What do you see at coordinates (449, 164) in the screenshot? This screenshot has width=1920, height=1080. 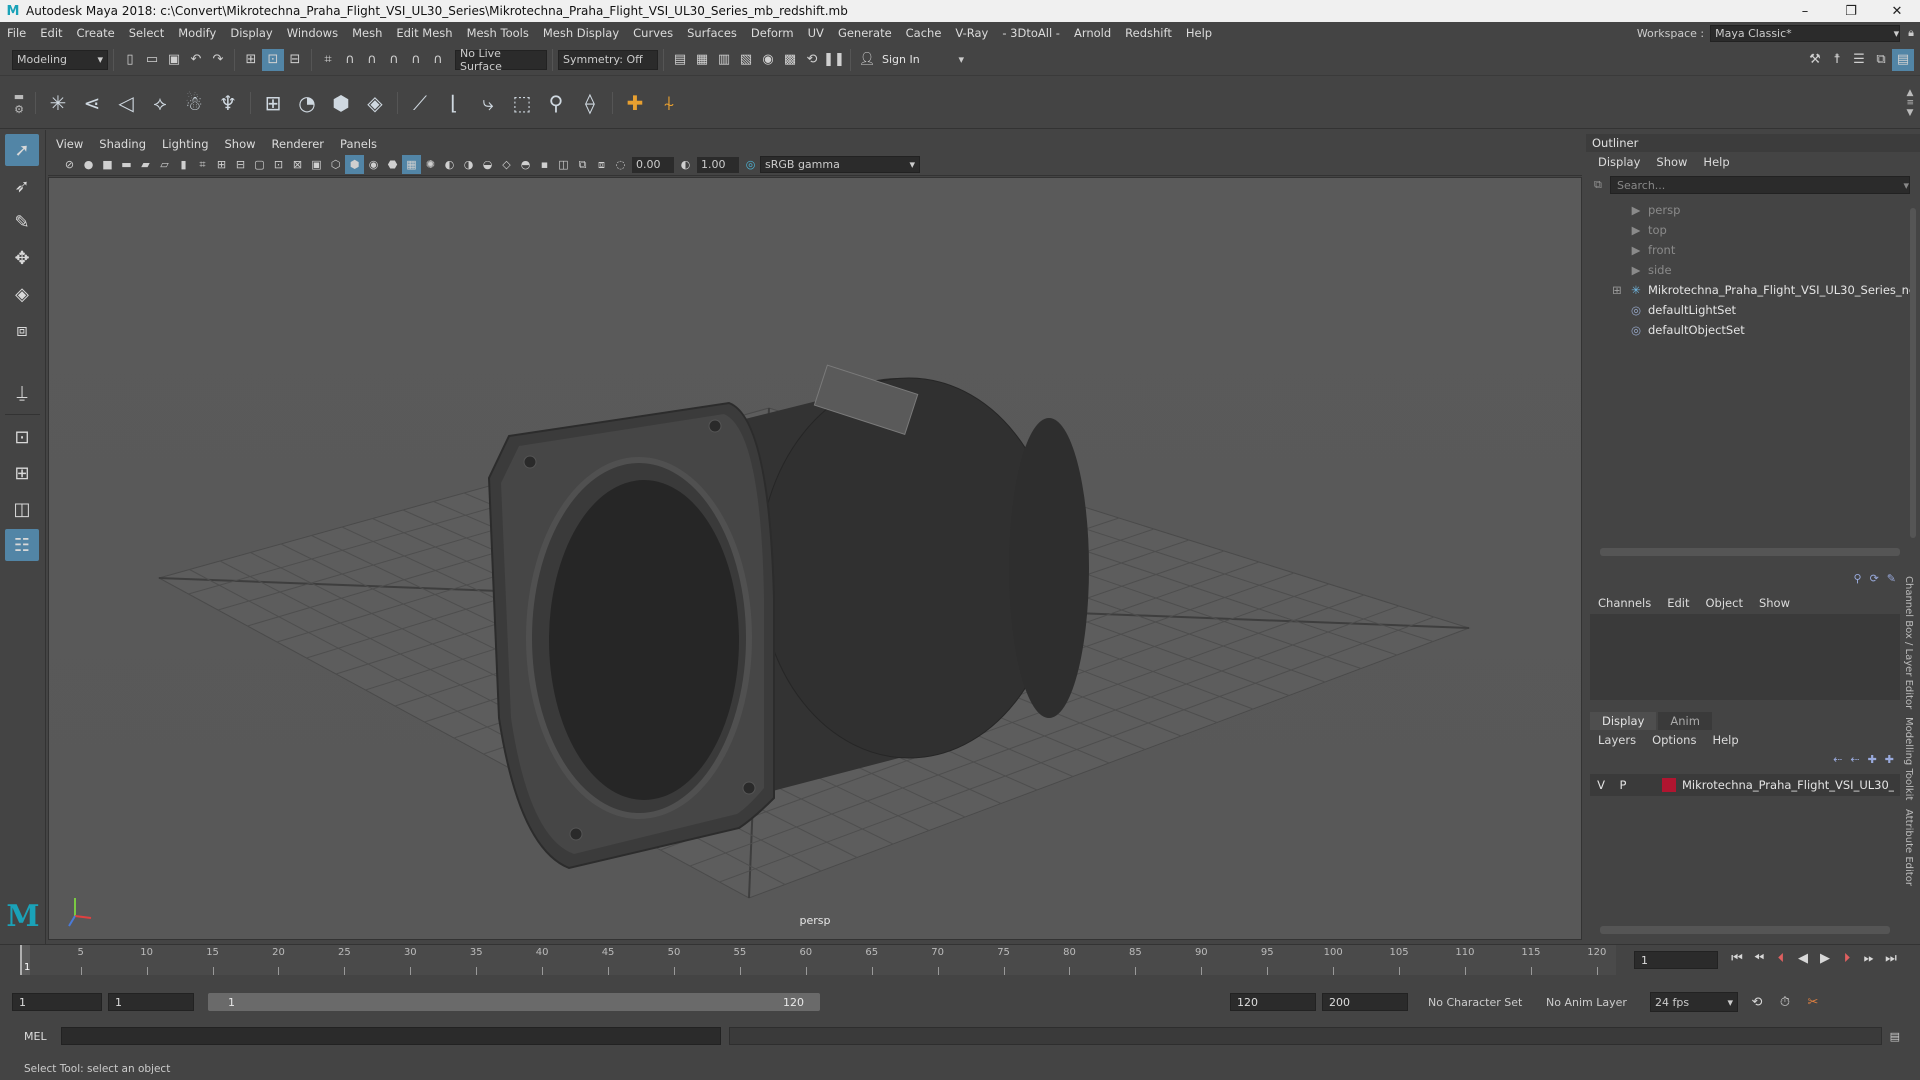 I see `shadows-icon: ◐` at bounding box center [449, 164].